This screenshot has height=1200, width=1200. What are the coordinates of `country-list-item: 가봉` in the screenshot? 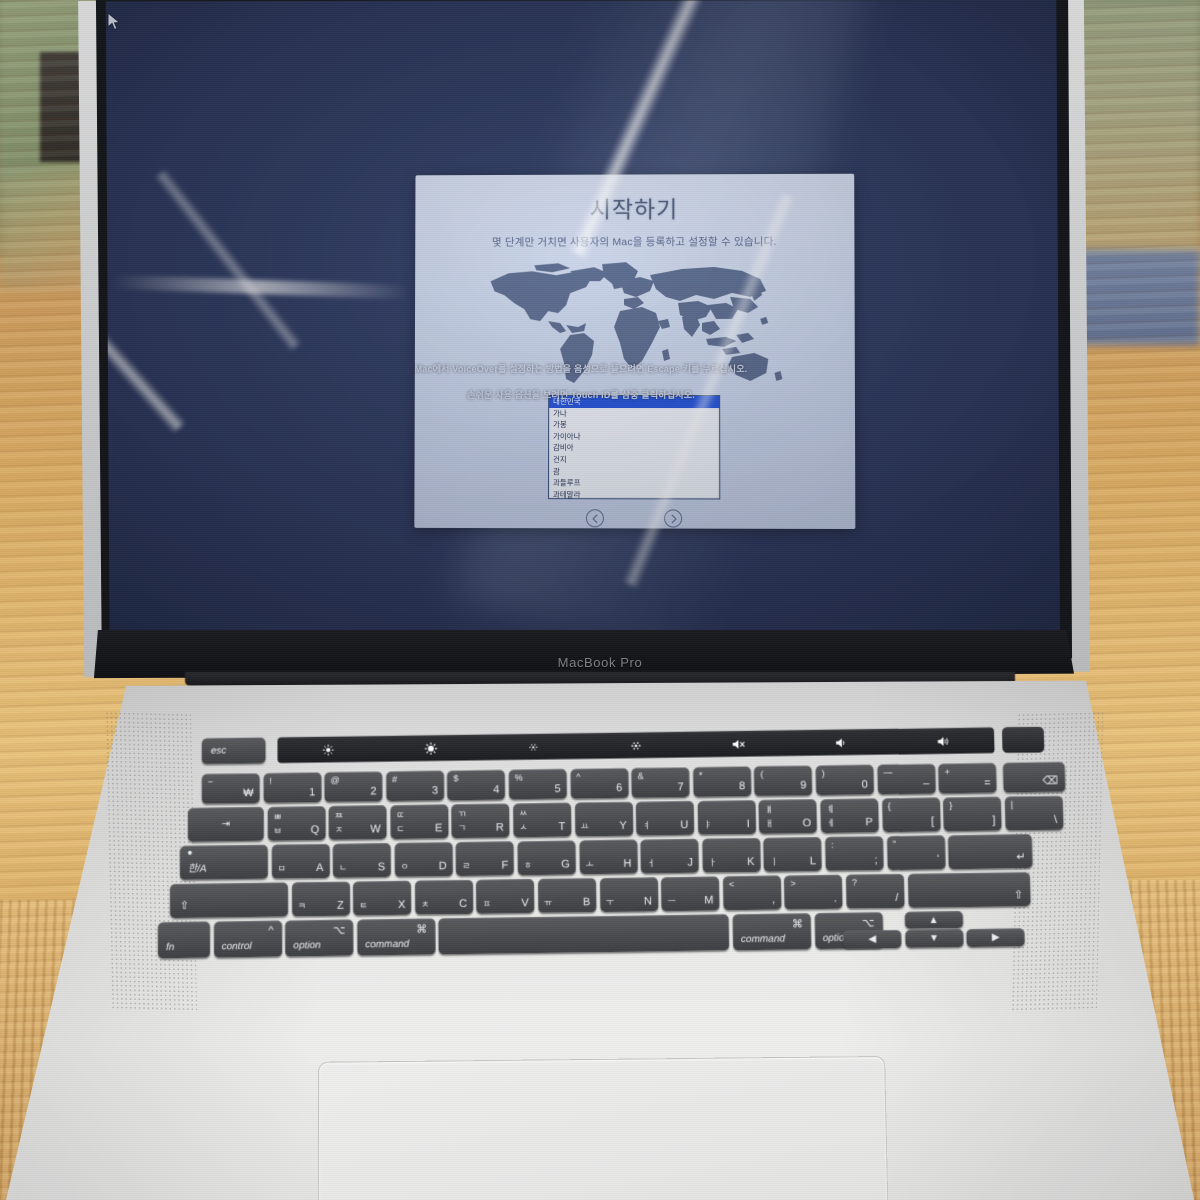 It's located at (634, 425).